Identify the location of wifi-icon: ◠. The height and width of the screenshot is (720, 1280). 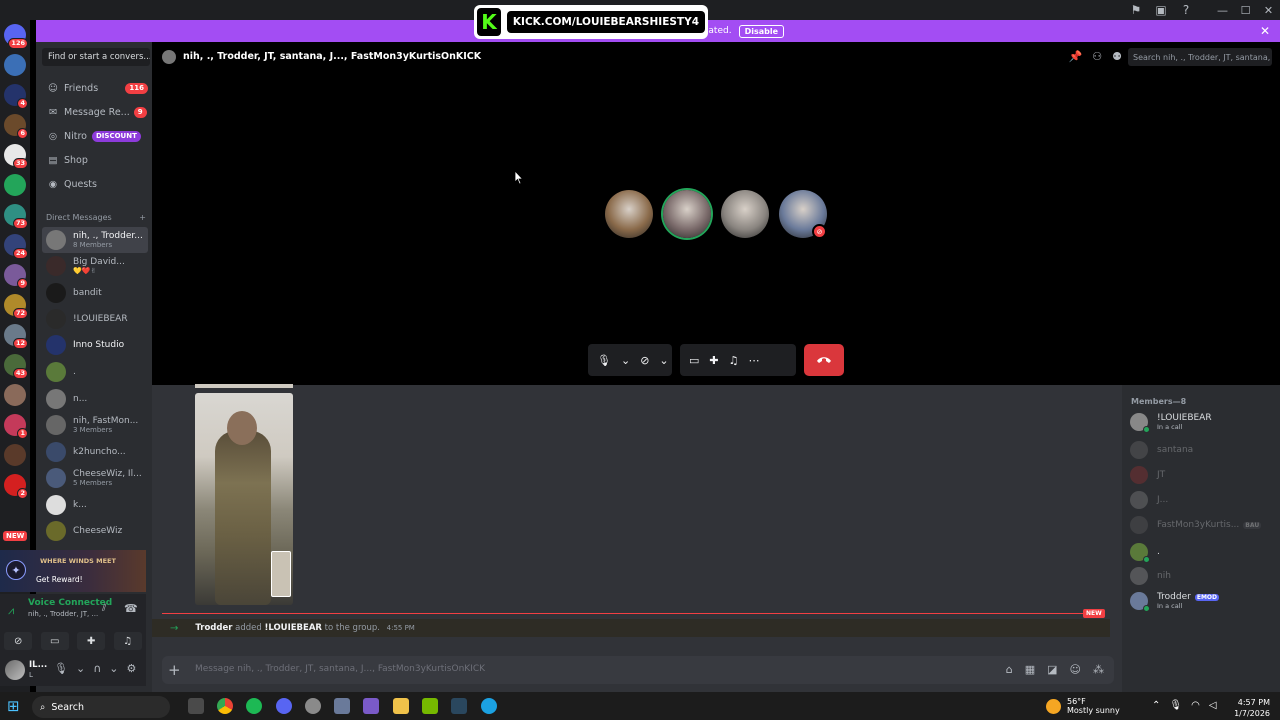
(1195, 705).